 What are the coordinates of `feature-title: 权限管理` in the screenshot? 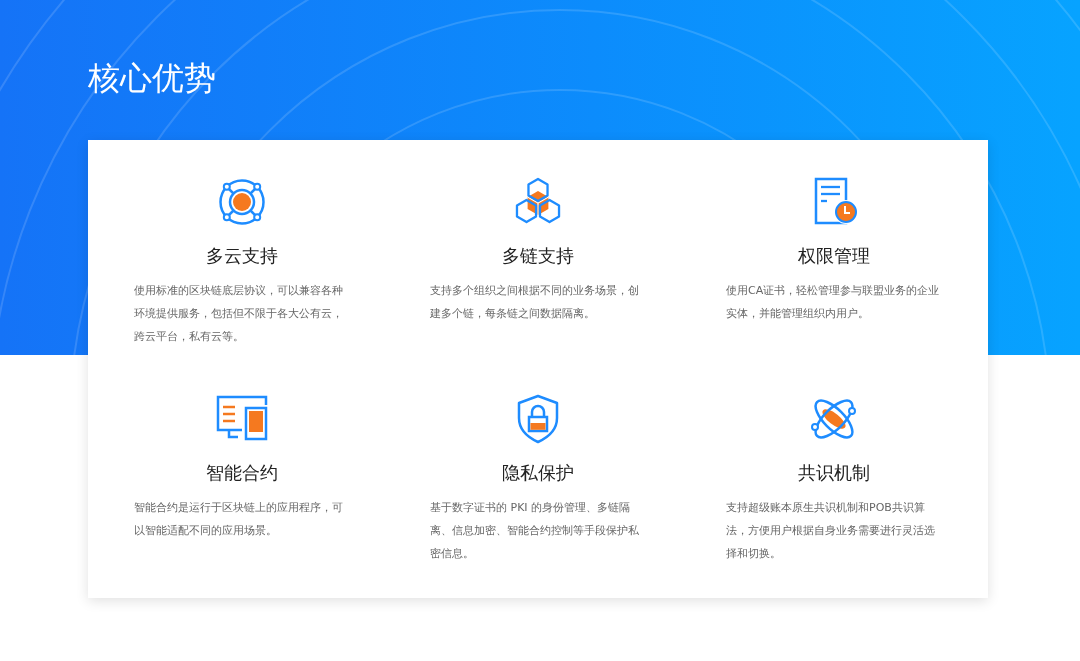 It's located at (834, 256).